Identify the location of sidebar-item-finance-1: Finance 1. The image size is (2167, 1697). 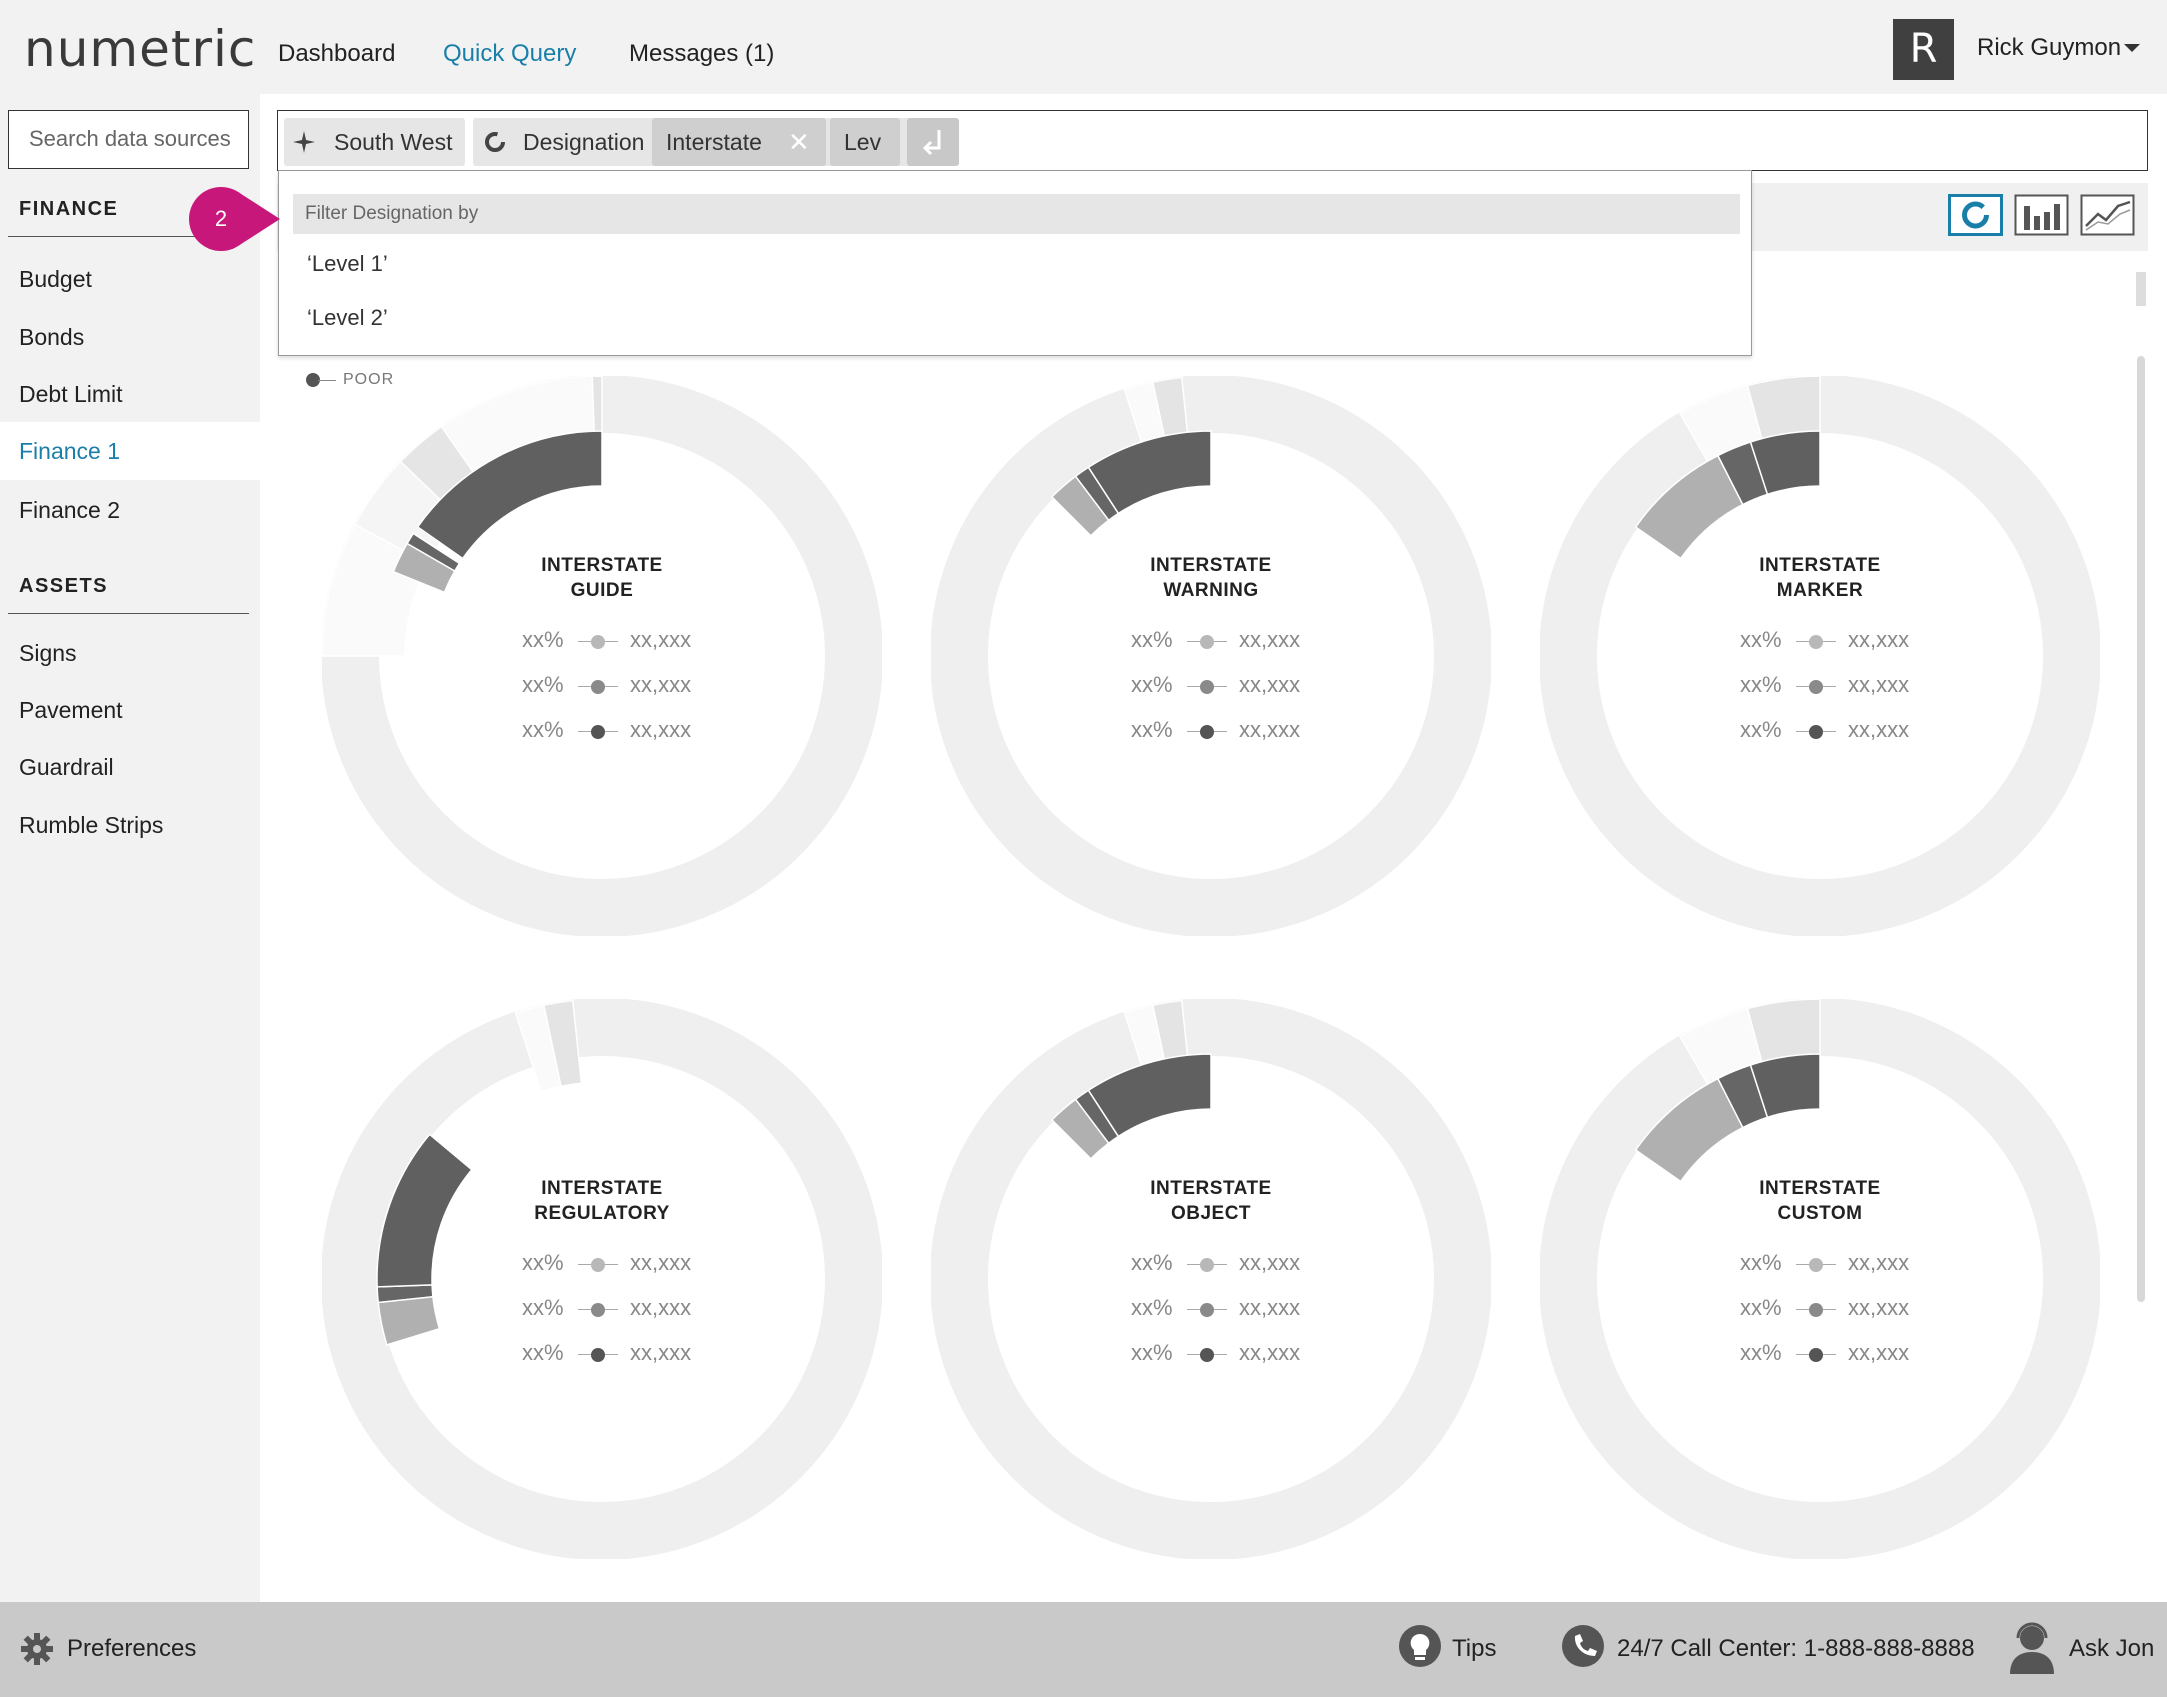
(130, 451).